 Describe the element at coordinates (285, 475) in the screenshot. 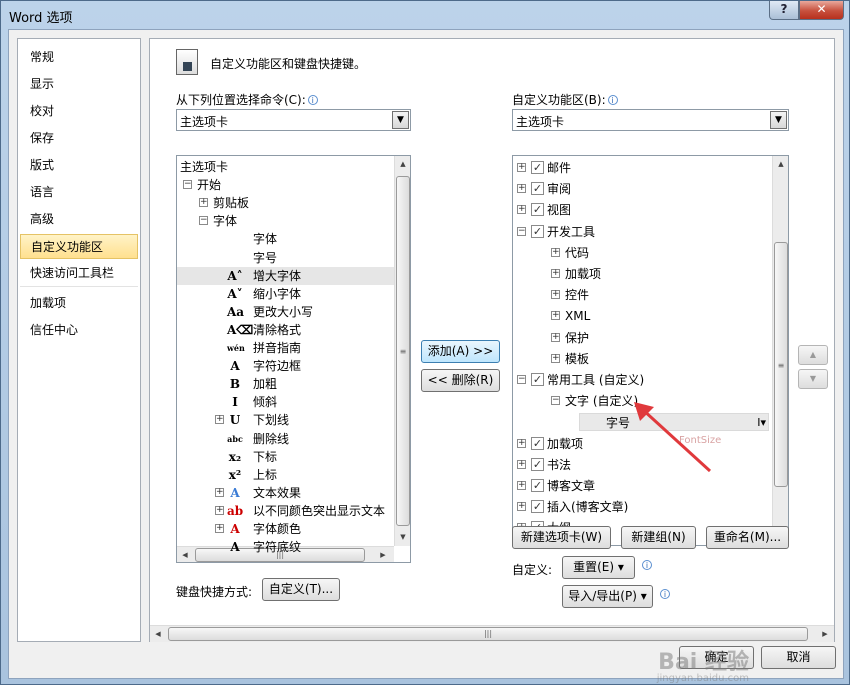

I see `tree-row: x² 上标` at that location.